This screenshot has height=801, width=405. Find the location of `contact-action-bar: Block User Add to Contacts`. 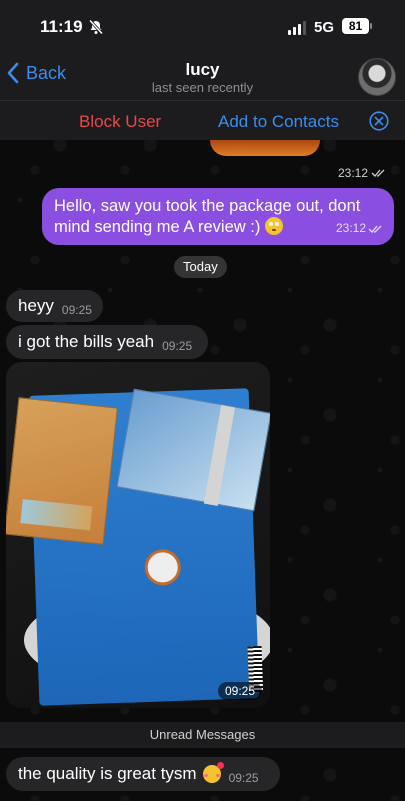

contact-action-bar: Block User Add to Contacts is located at coordinates (202, 120).